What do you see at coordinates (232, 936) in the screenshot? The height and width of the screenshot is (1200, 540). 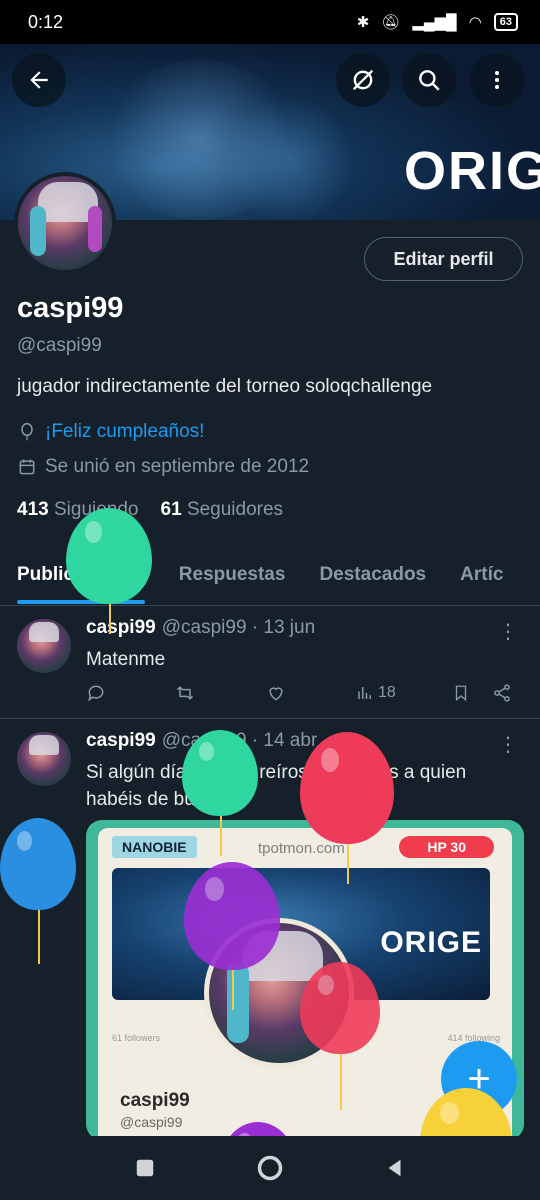 I see `balloon-purple` at bounding box center [232, 936].